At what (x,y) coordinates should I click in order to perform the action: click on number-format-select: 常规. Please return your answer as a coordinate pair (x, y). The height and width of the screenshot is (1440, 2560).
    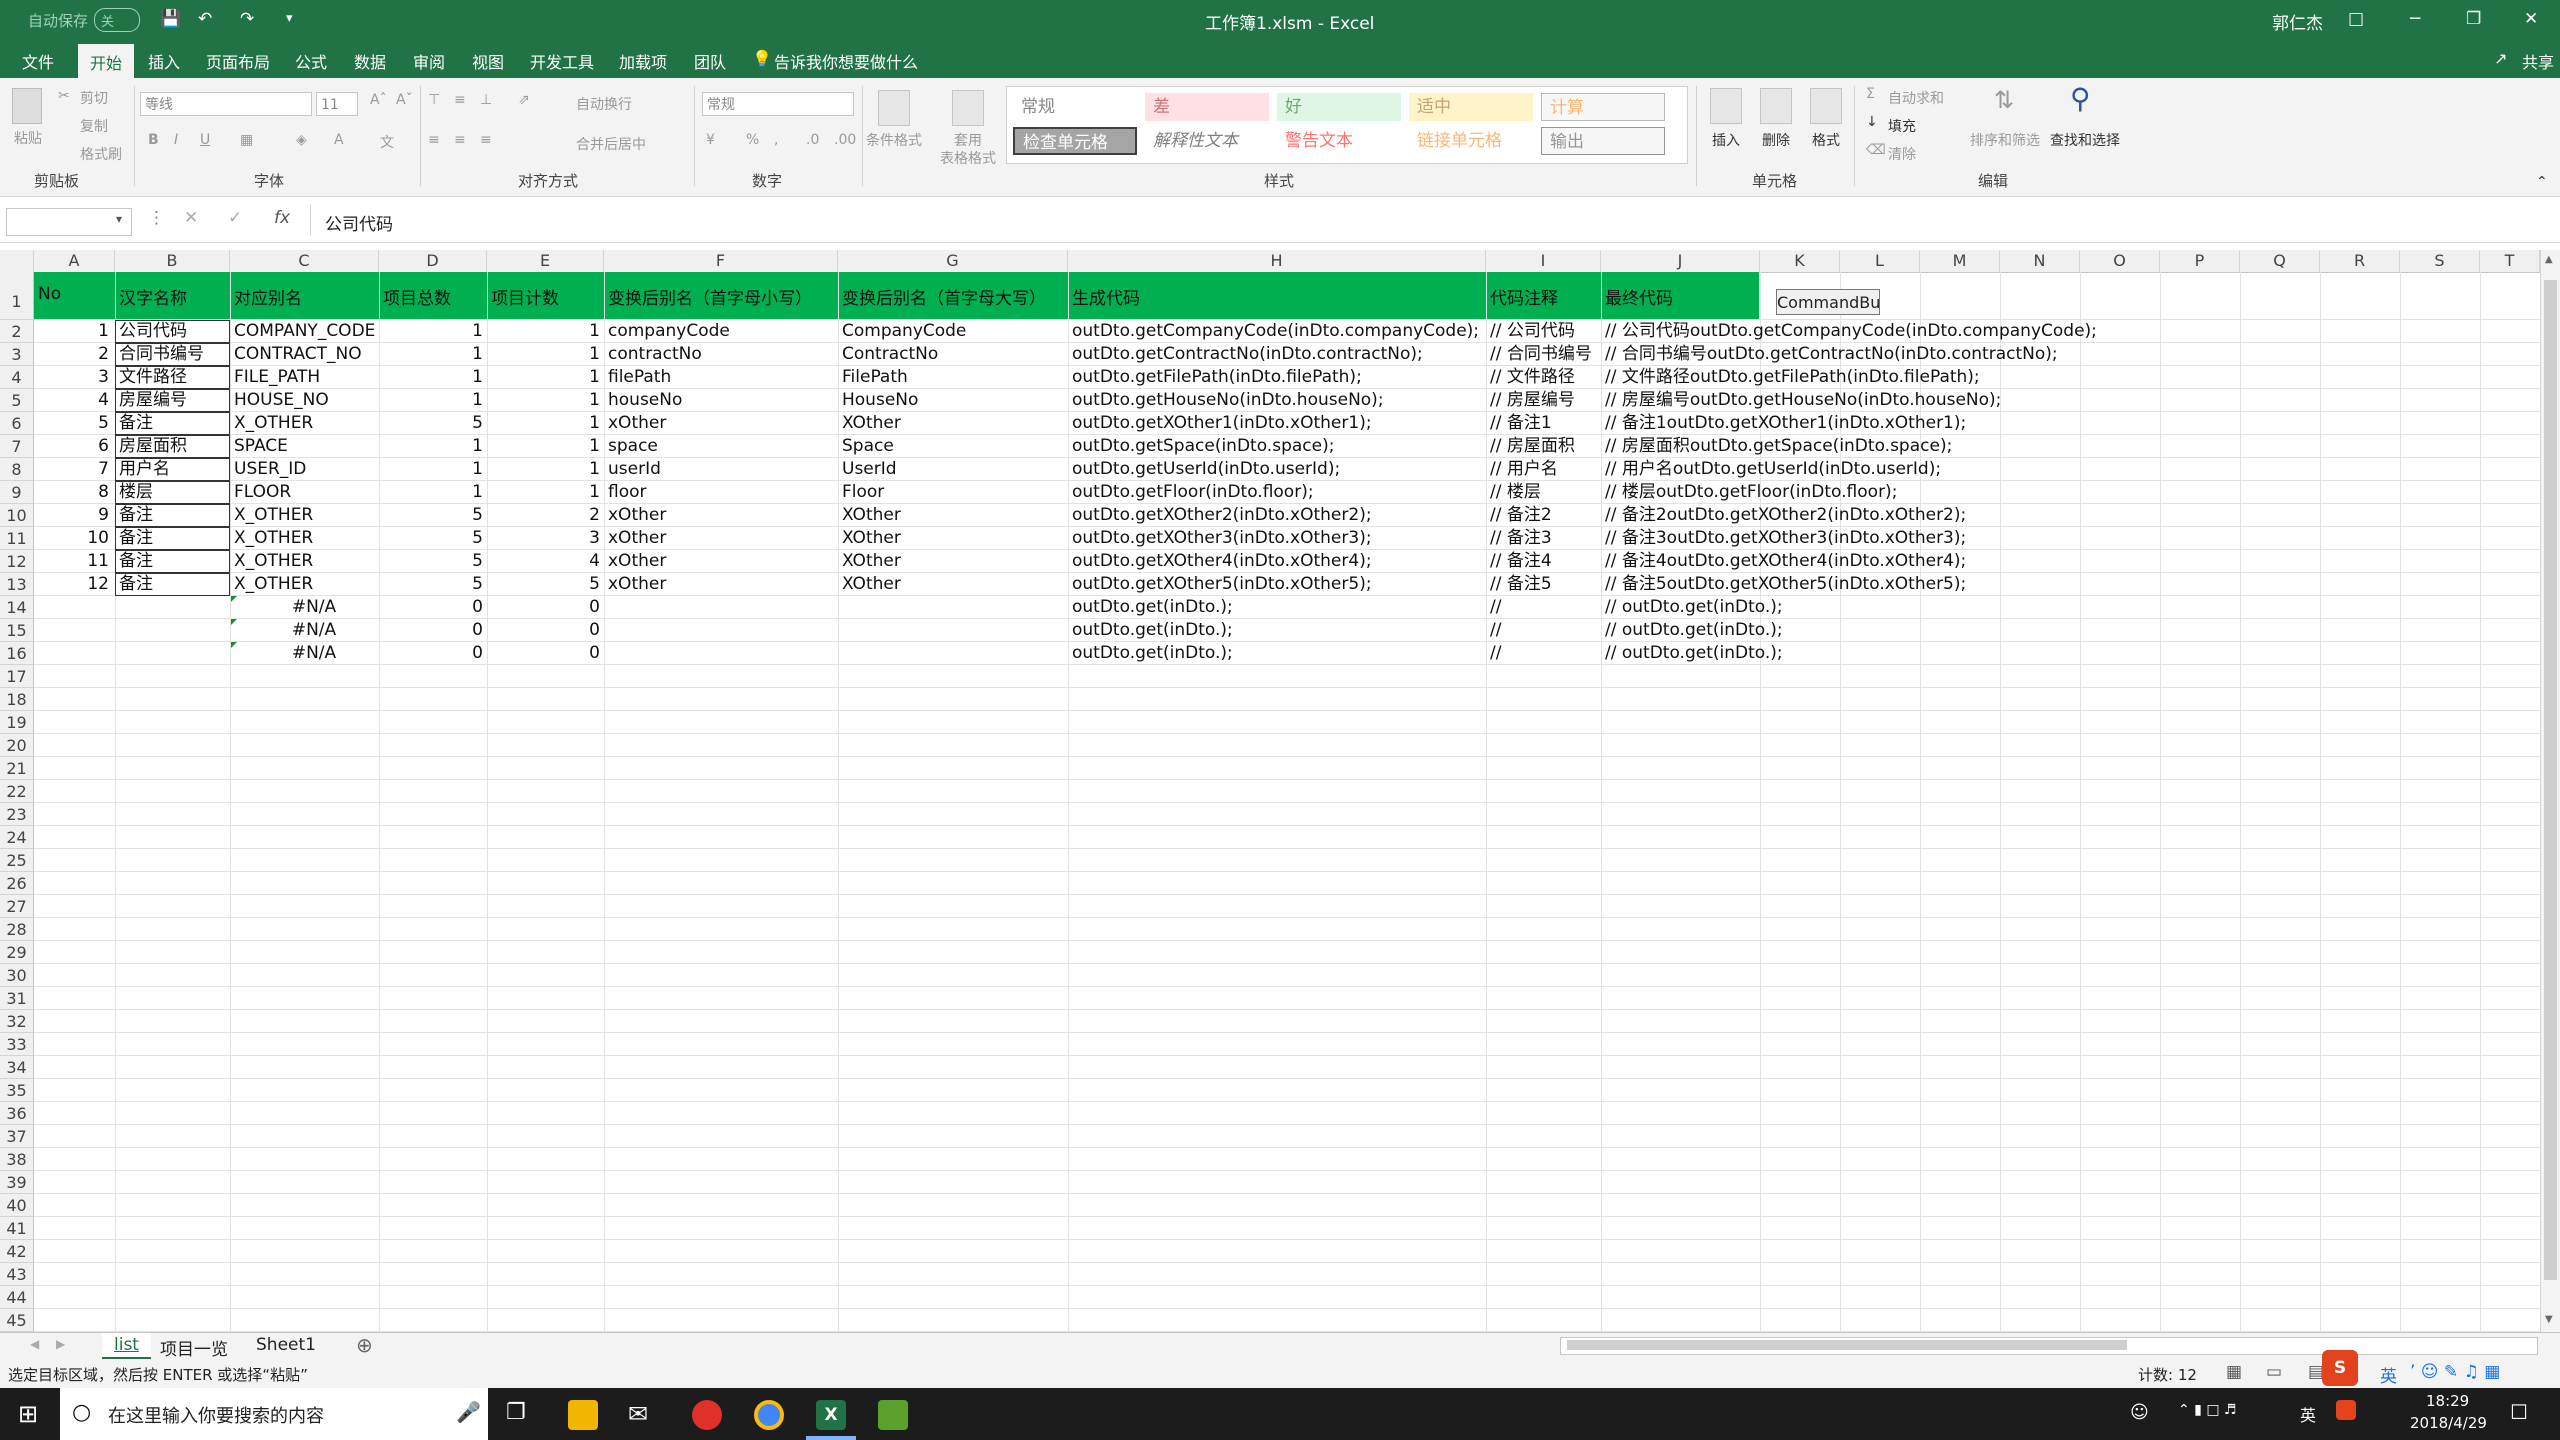
    Looking at the image, I should click on (778, 104).